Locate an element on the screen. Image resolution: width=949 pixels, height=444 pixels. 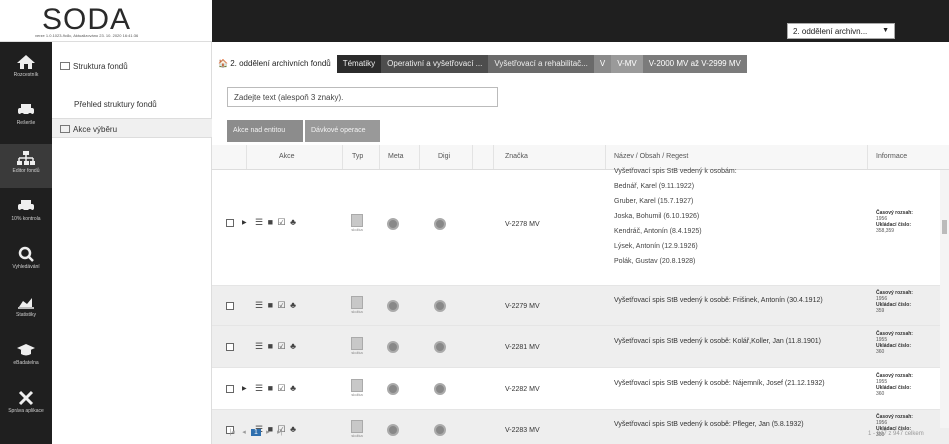
row-signature: V-2281 MV is located at coordinates (522, 347).